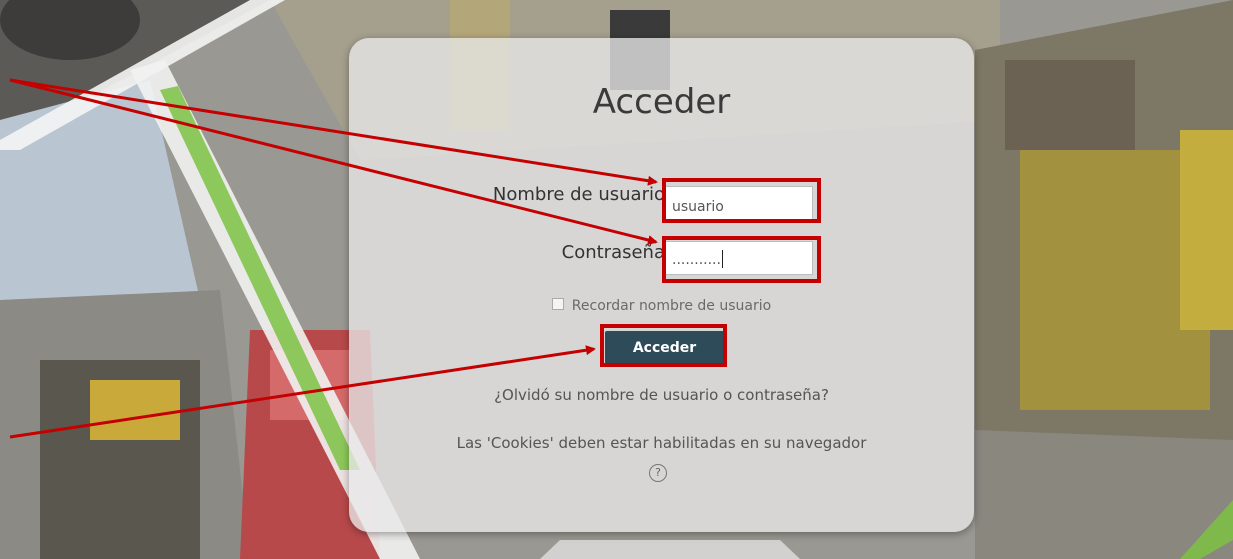  I want to click on username-label: Nombre de usuario, so click(578, 194).